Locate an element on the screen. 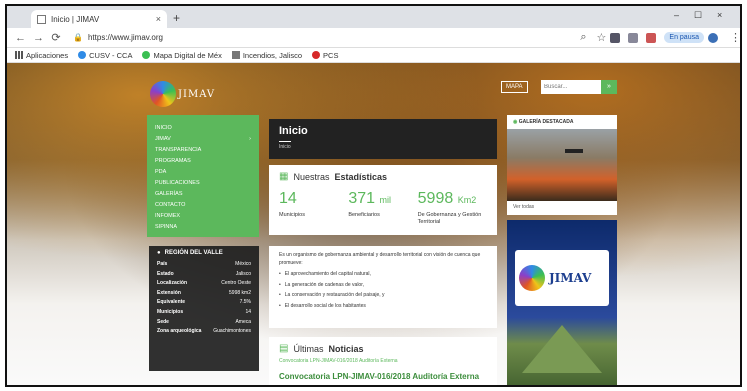  menu-item-inicio: Inicio is located at coordinates (203, 128).